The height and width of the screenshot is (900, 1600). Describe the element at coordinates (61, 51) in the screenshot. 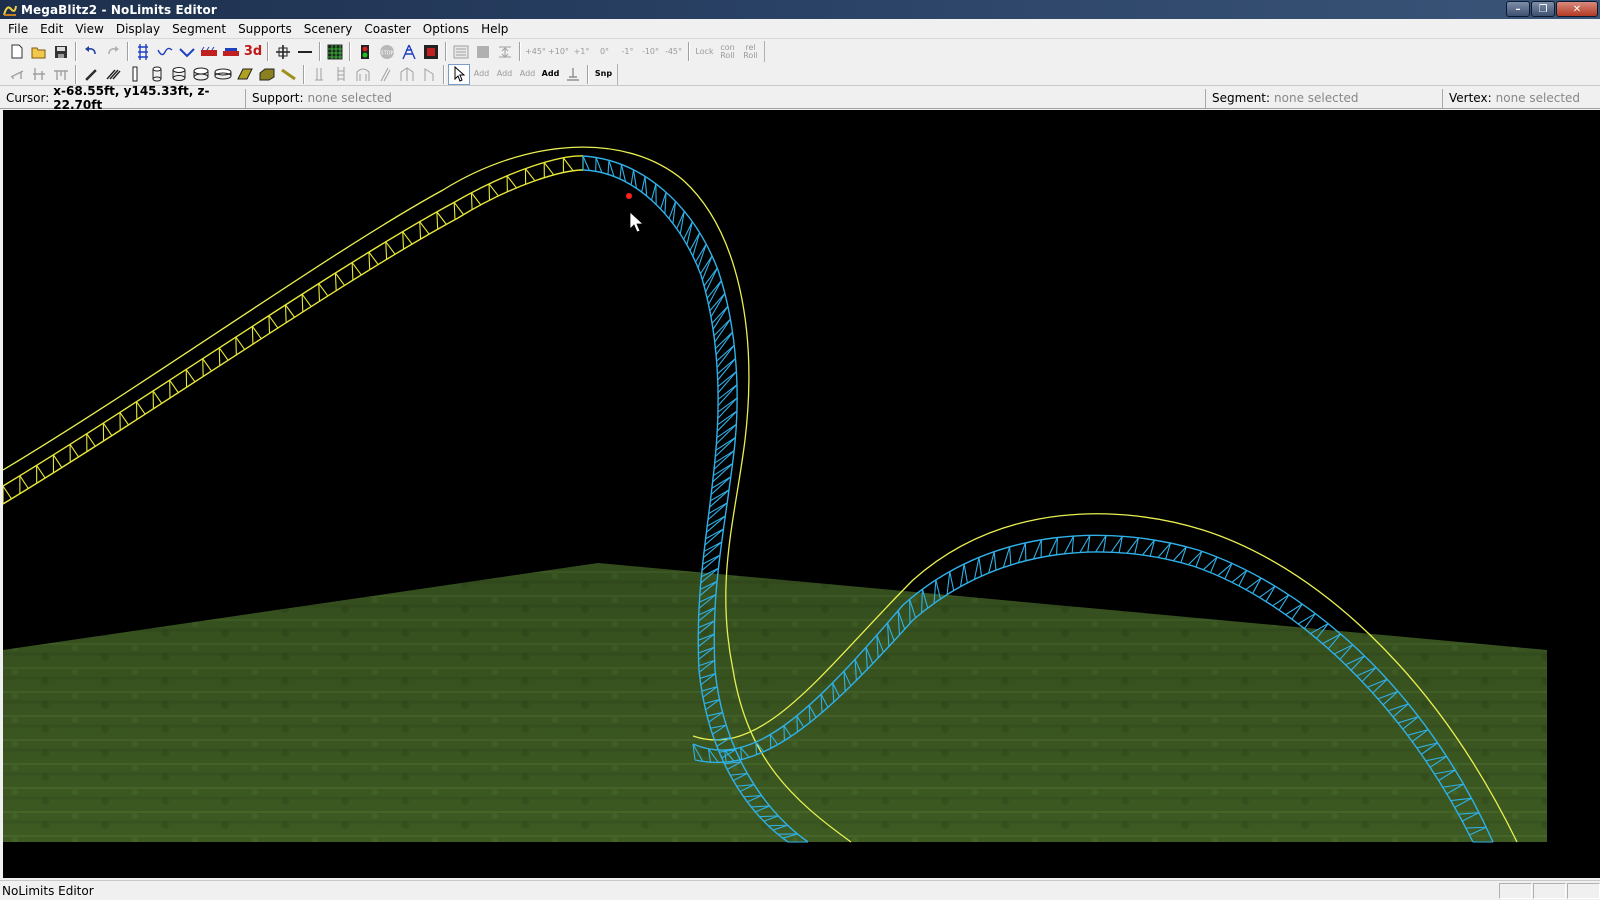

I see `save-icon` at that location.